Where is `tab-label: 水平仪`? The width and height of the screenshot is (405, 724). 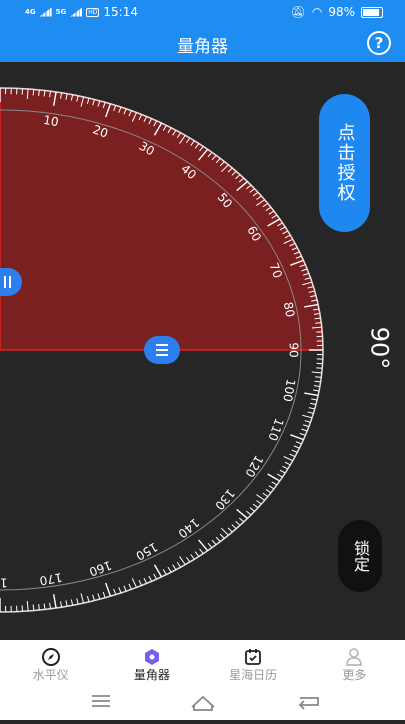 tab-label: 水平仪 is located at coordinates (50, 674).